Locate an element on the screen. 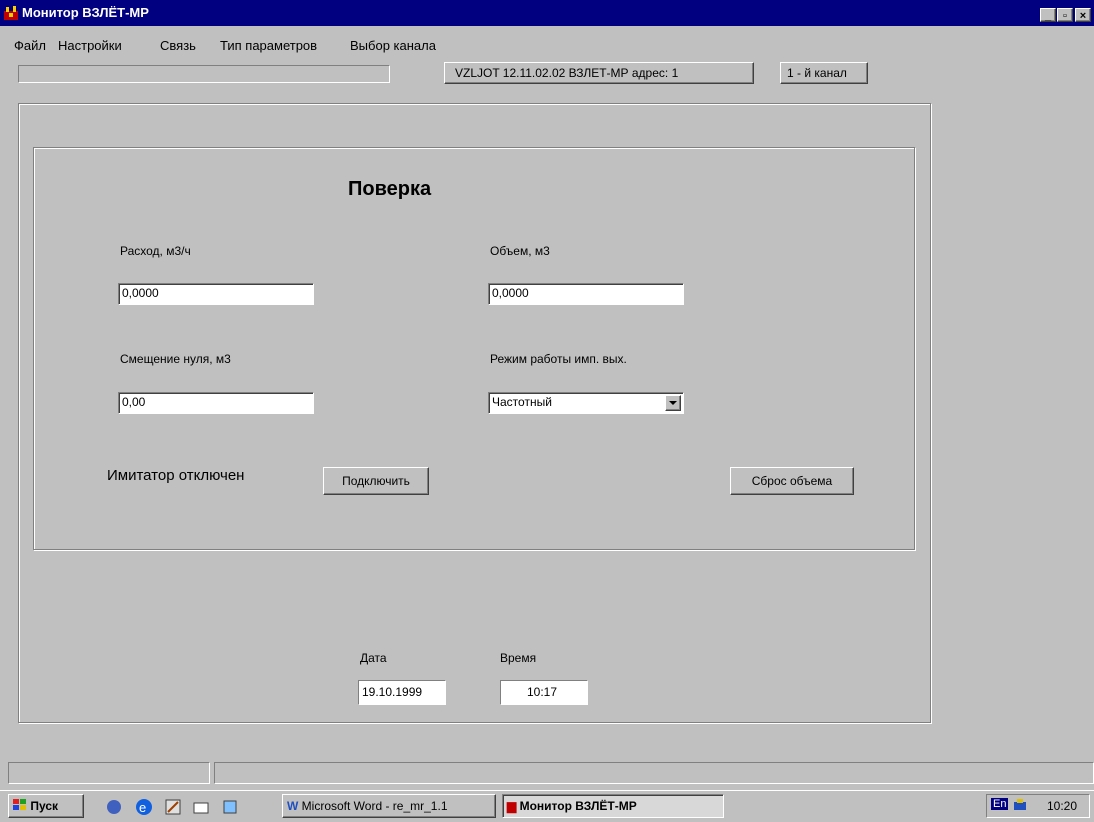 This screenshot has width=1094, height=822. title-bar: Монитор ВЗЛЁТ-МР _ ▫ × is located at coordinates (547, 13).